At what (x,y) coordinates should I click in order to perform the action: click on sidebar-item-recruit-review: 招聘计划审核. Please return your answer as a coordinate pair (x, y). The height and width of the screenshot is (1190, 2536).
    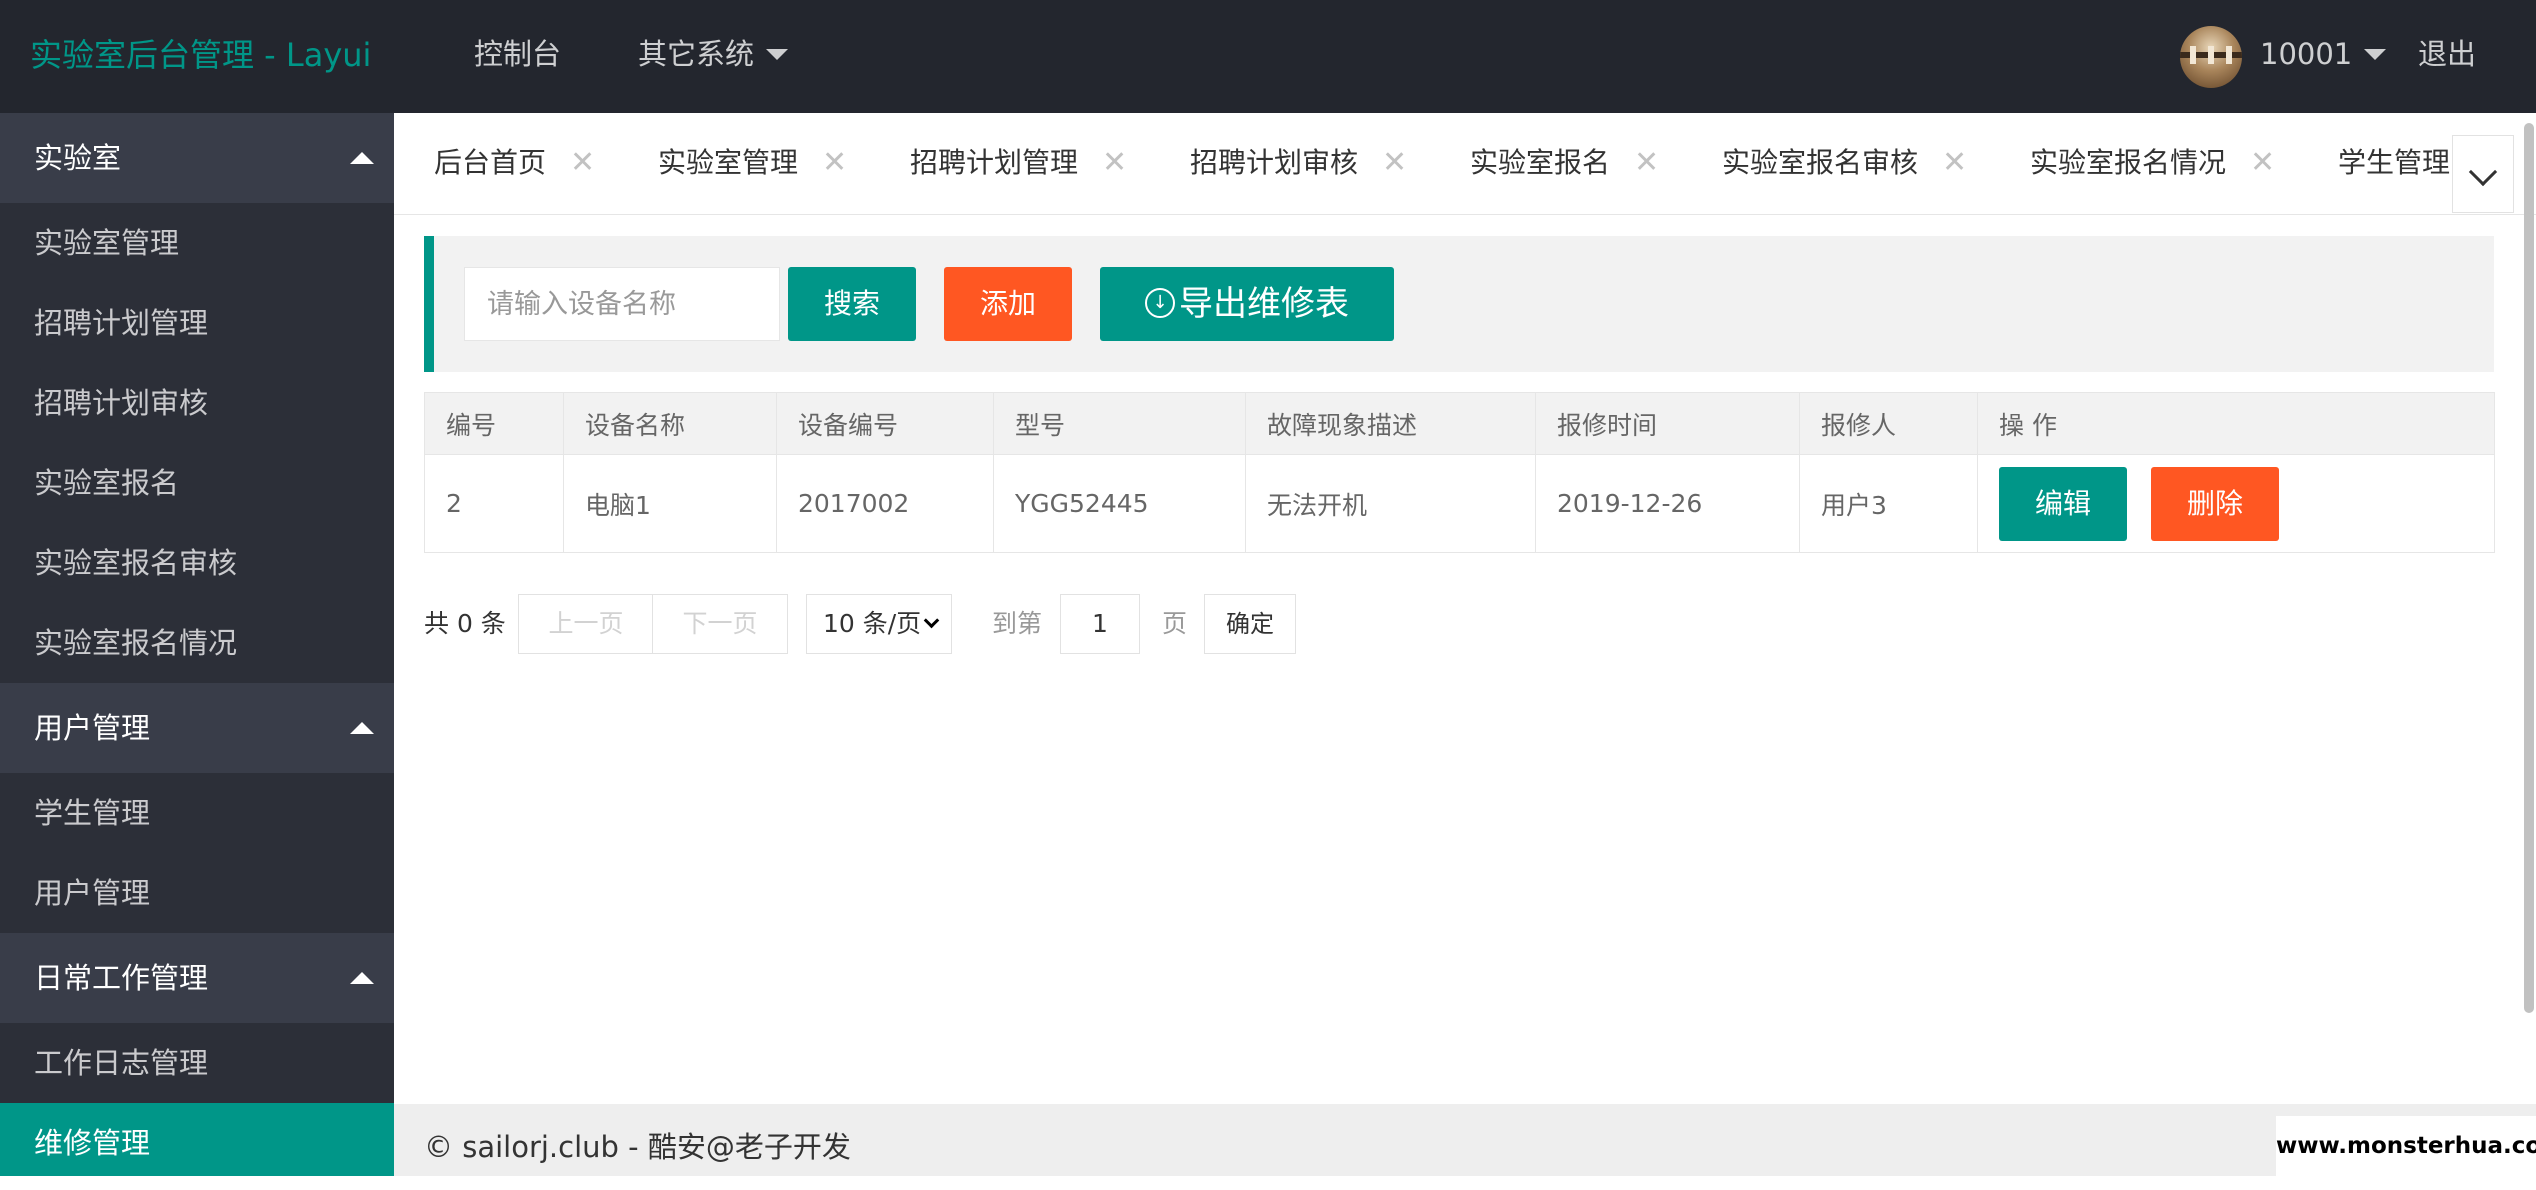
    Looking at the image, I should click on (197, 403).